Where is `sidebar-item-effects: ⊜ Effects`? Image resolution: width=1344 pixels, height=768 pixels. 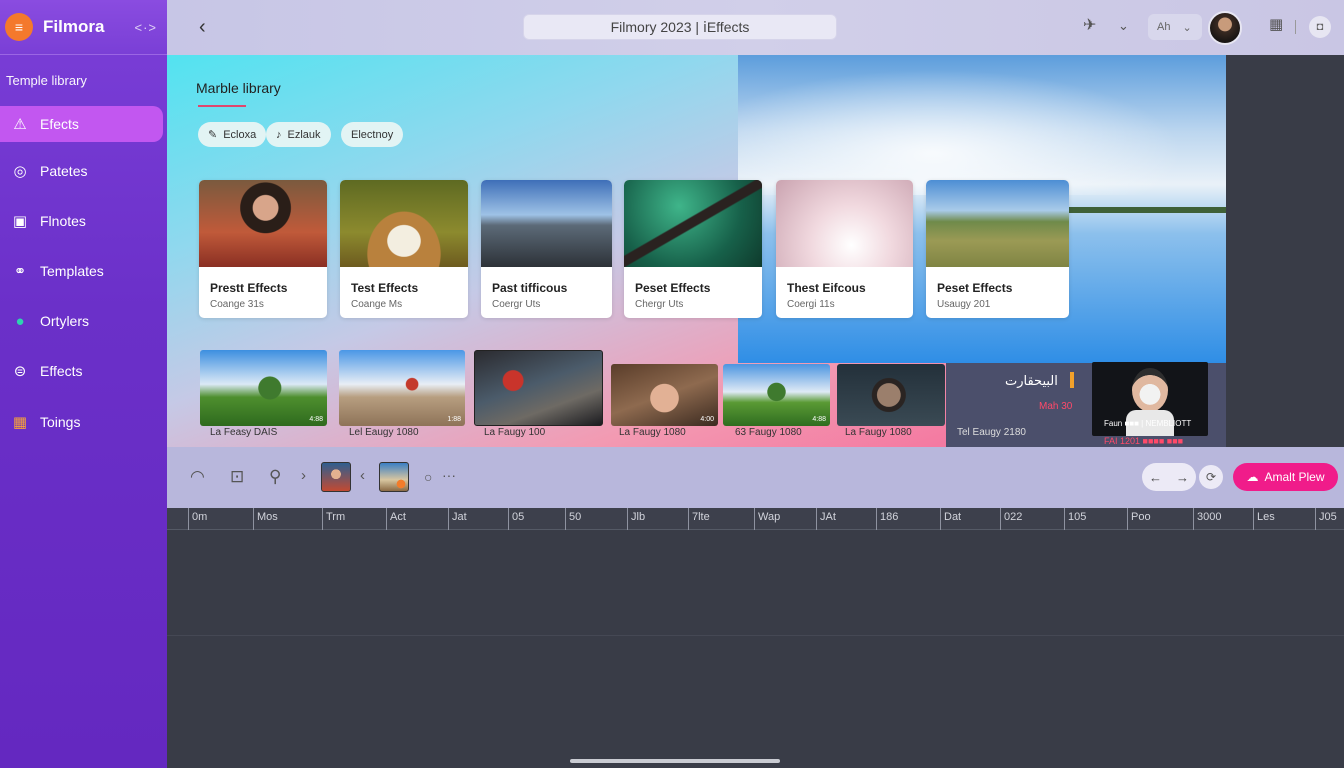
sidebar-item-effects: ⊜ Effects is located at coordinates (81, 371).